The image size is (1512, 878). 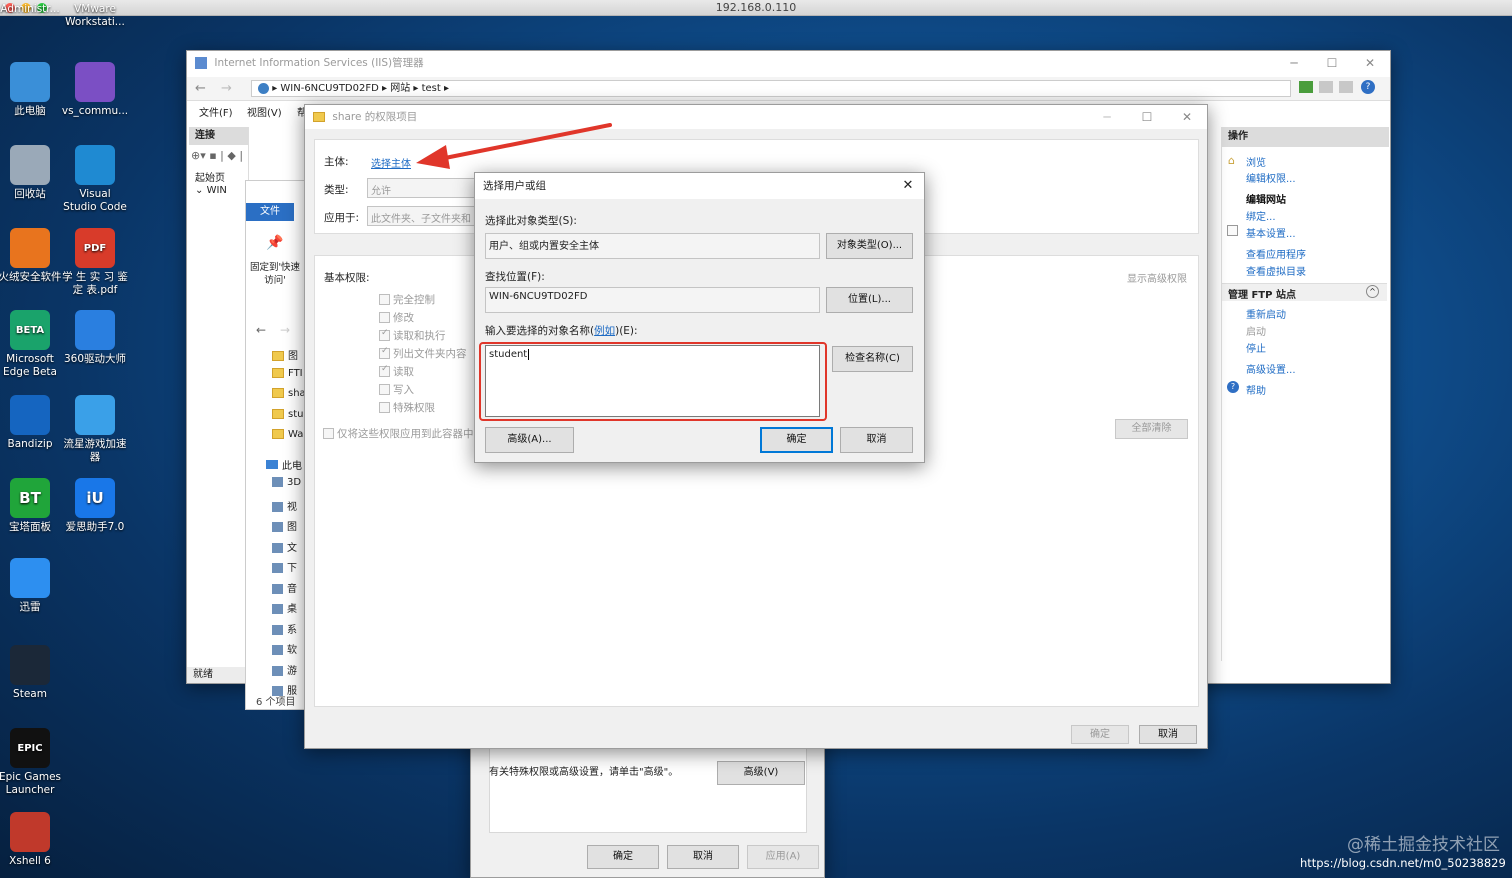 I want to click on props-ok-button: 确定, so click(x=623, y=857).